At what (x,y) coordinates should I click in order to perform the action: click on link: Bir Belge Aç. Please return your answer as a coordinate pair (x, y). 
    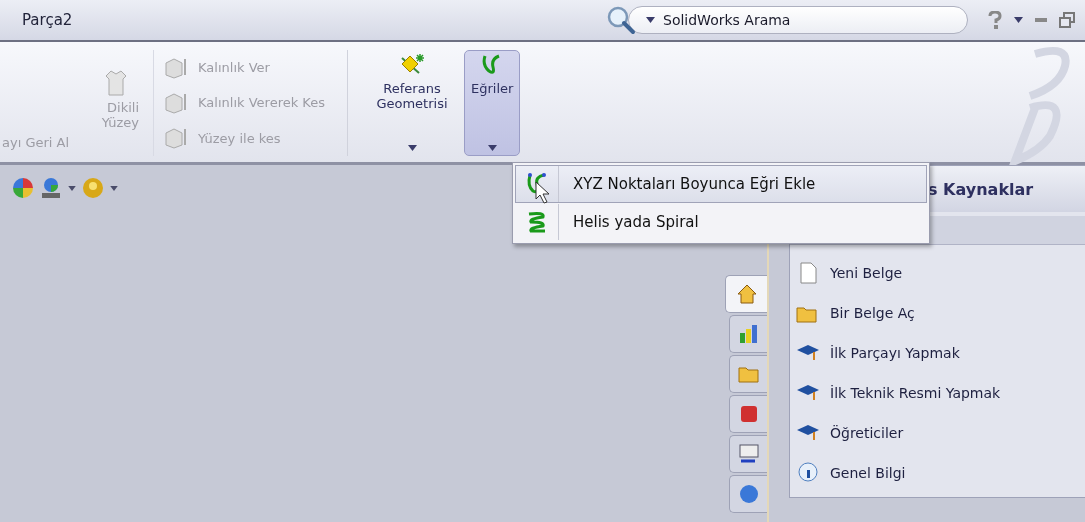
    Looking at the image, I should click on (937, 313).